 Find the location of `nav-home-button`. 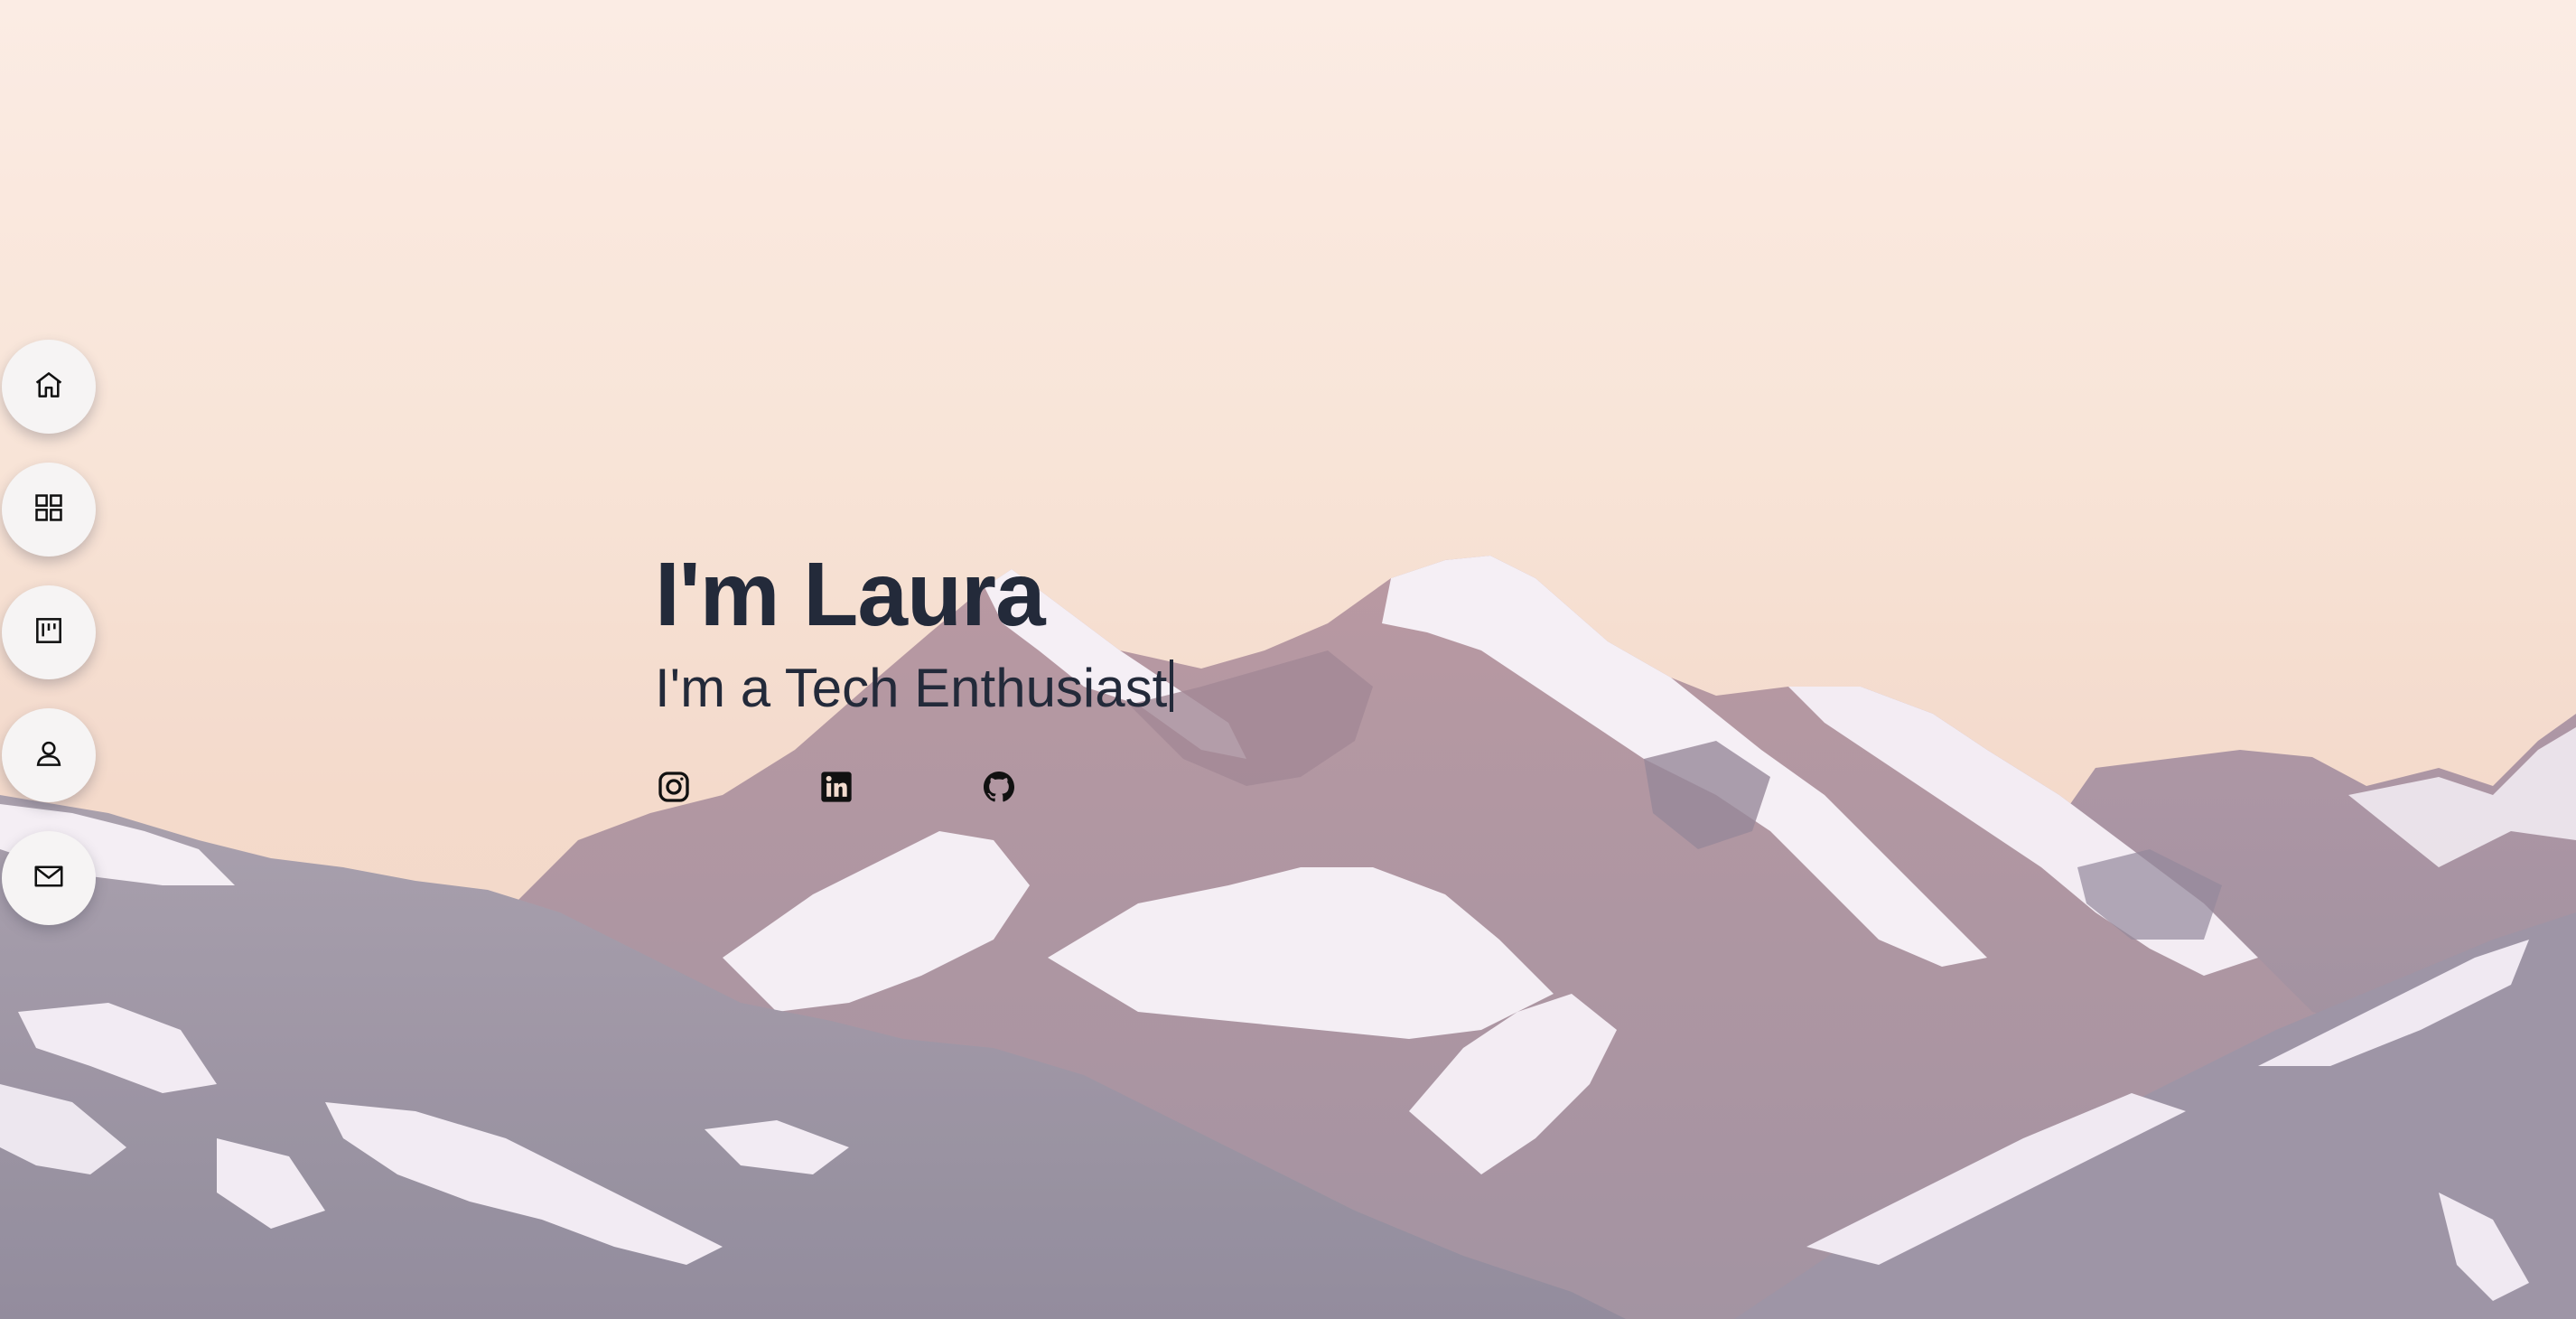

nav-home-button is located at coordinates (49, 387).